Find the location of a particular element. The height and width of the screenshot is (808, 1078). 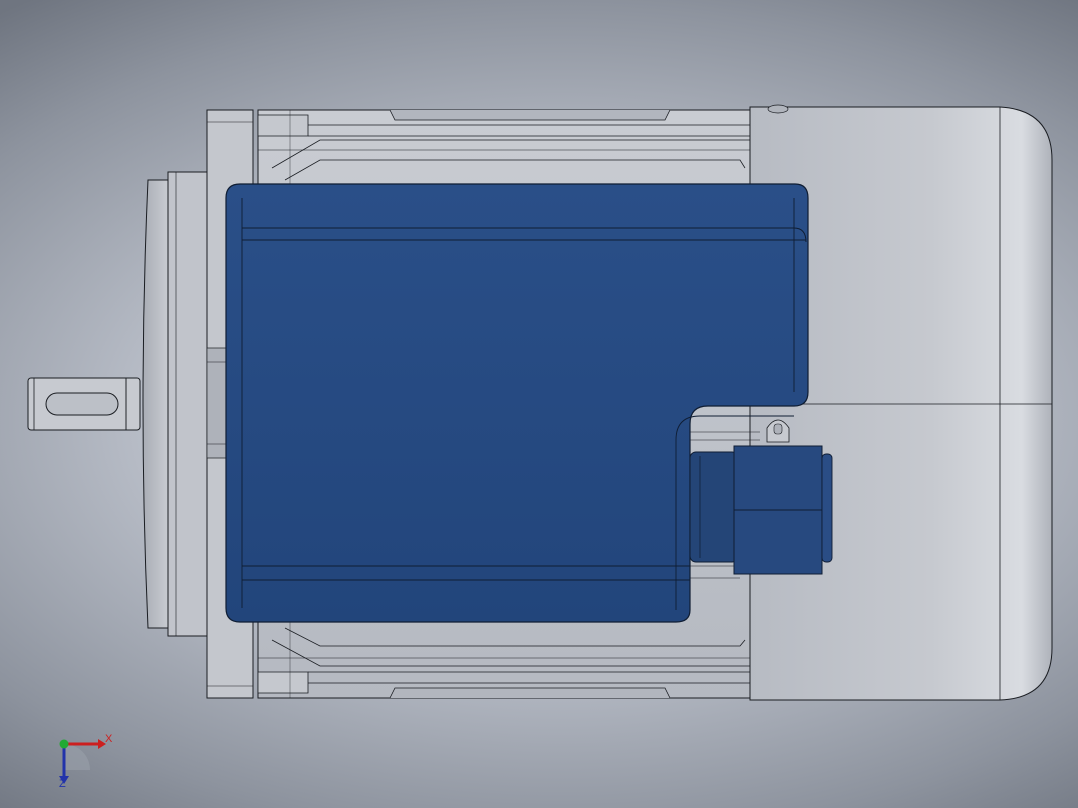

motor-shaft is located at coordinates (84, 404).